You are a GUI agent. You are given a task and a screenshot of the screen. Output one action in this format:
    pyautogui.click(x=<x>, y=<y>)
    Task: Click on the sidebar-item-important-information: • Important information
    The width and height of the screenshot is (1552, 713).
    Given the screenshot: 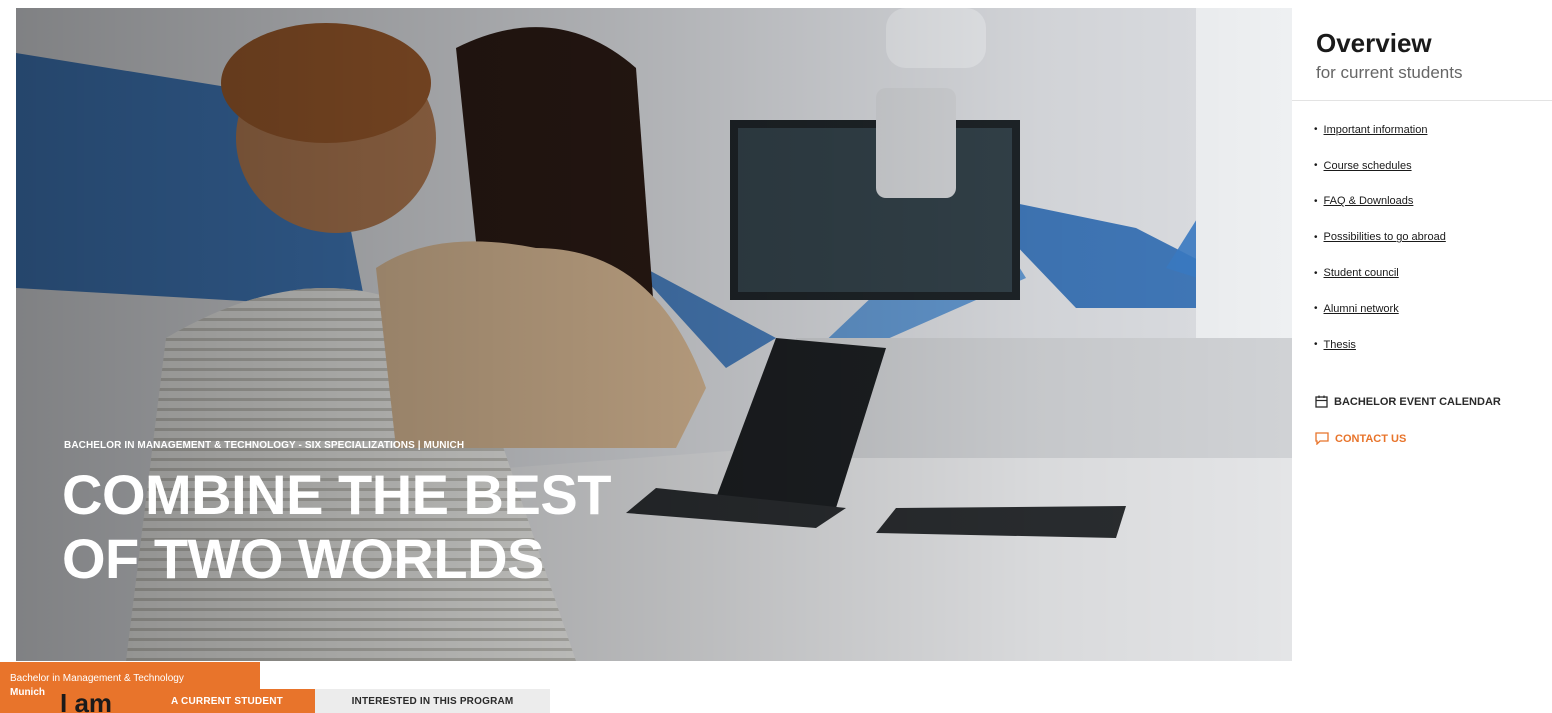 What is the action you would take?
    pyautogui.click(x=1380, y=130)
    